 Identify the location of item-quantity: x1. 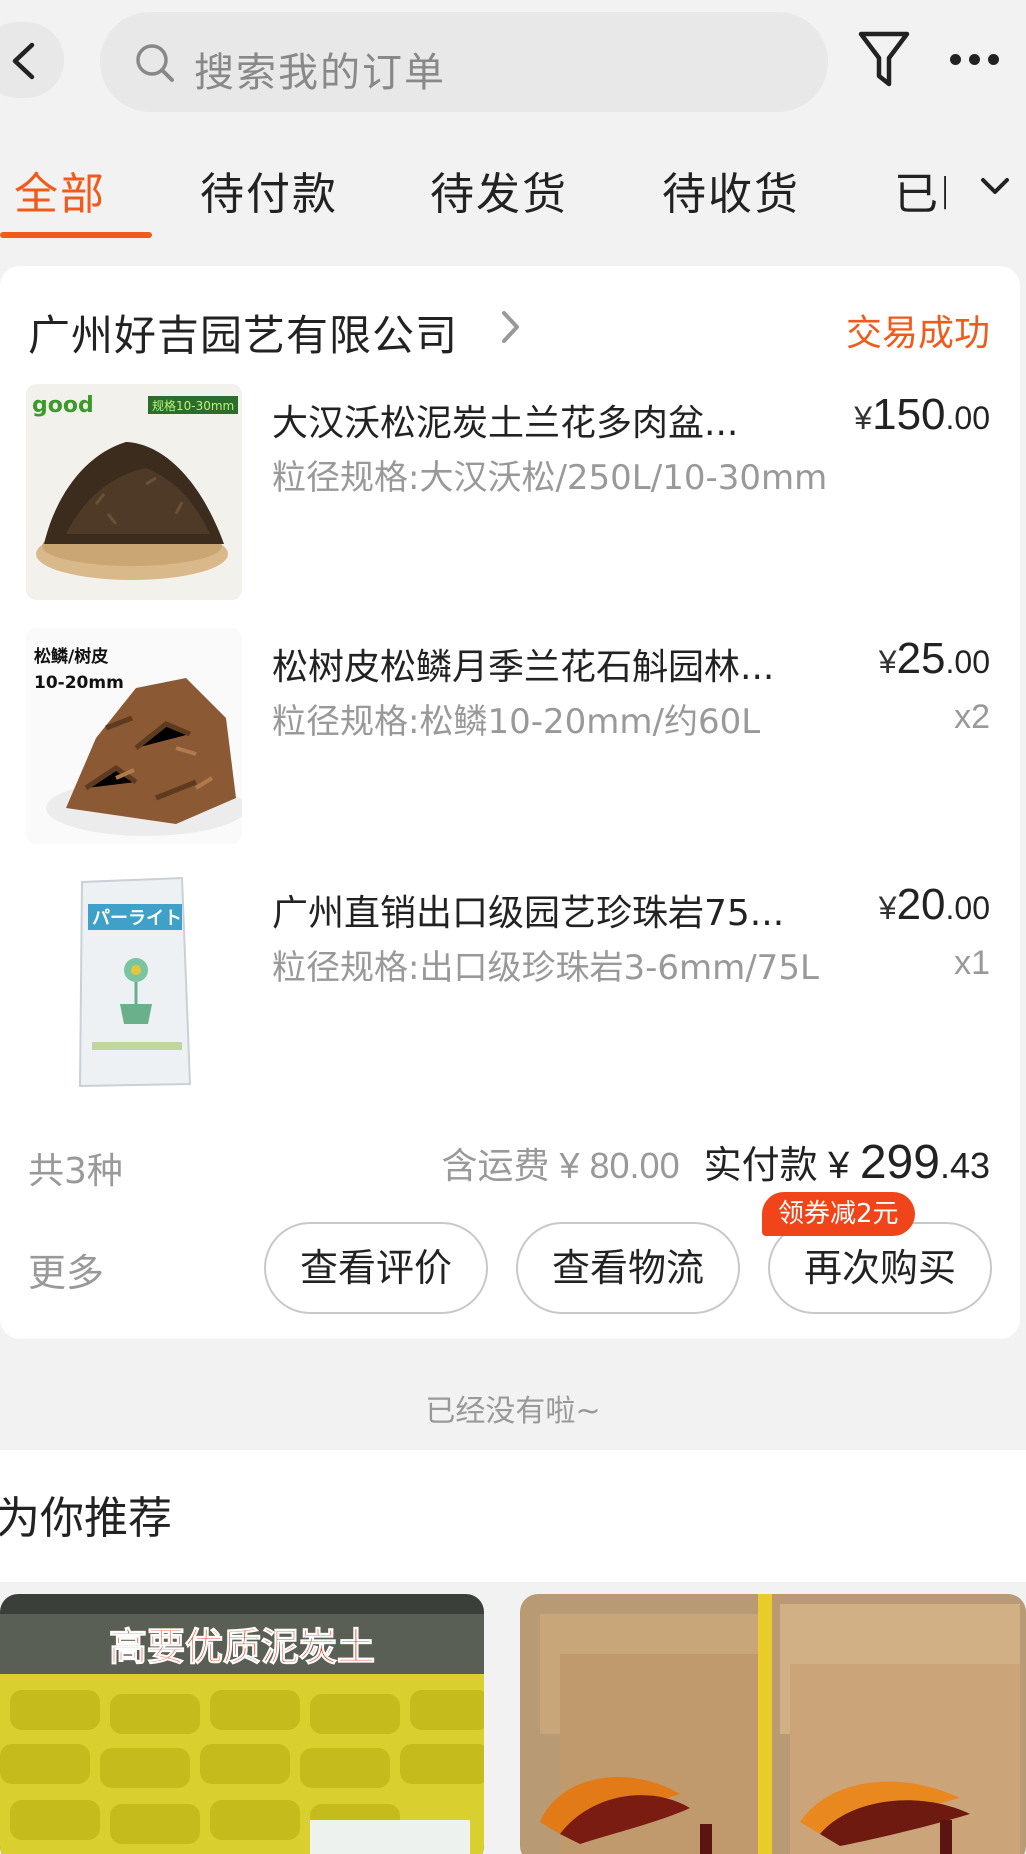
(972, 963).